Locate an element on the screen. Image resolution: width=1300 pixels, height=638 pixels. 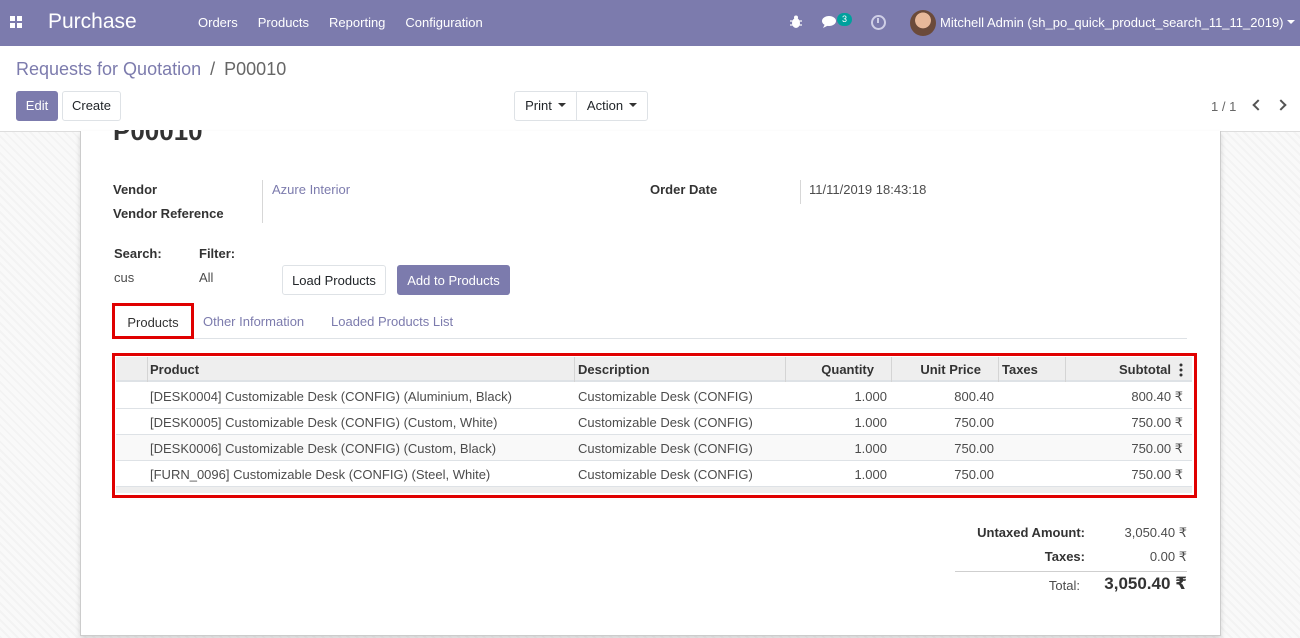
totals-divider is located at coordinates (1071, 571).